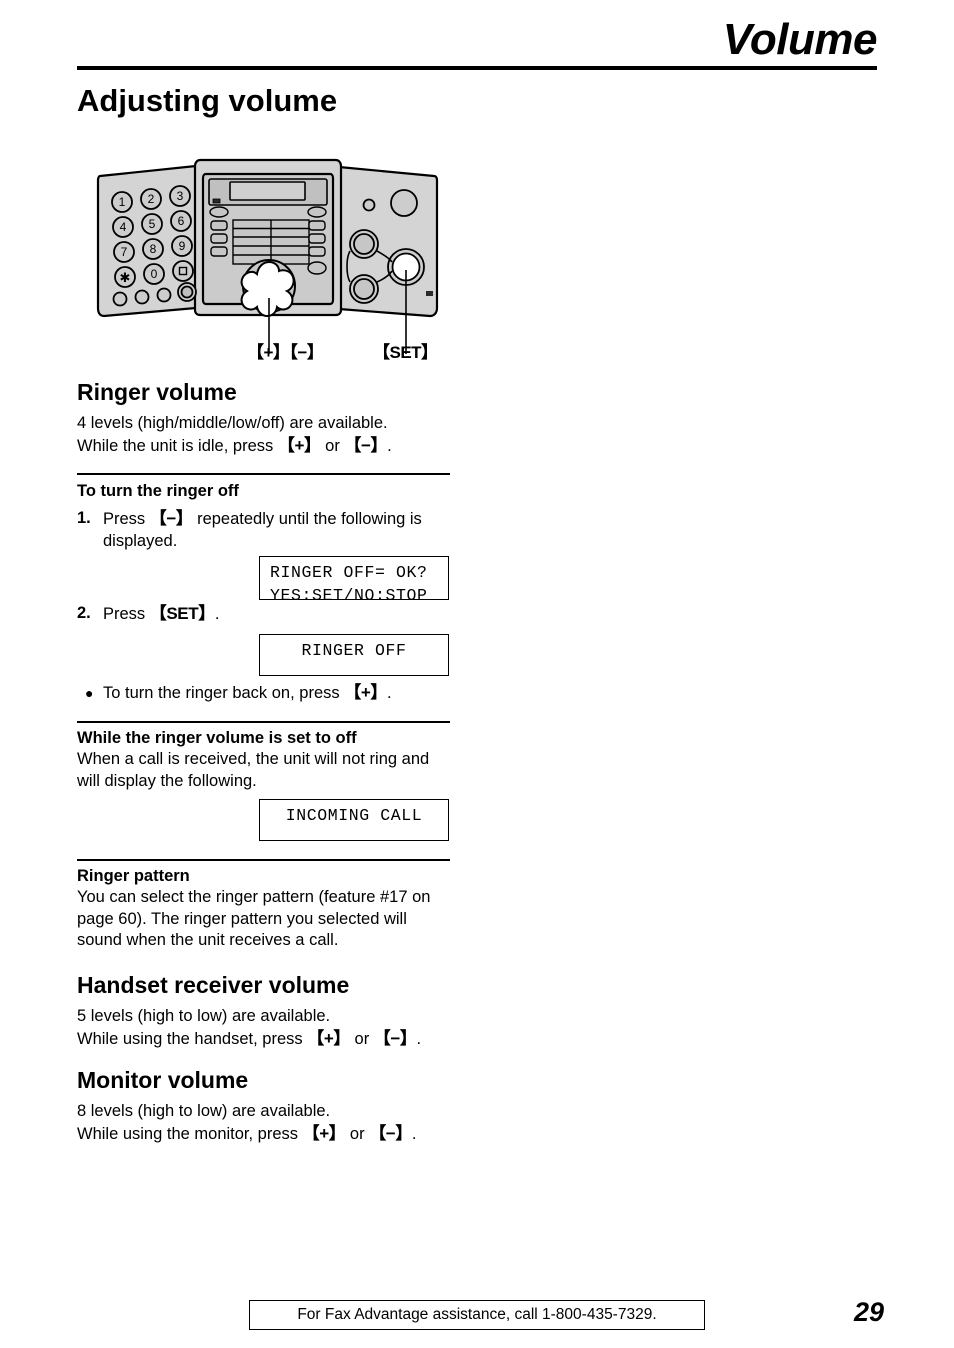 The width and height of the screenshot is (954, 1348). Describe the element at coordinates (224, 693) in the screenshot. I see `note-pre: To turn the ringer back on, press` at that location.